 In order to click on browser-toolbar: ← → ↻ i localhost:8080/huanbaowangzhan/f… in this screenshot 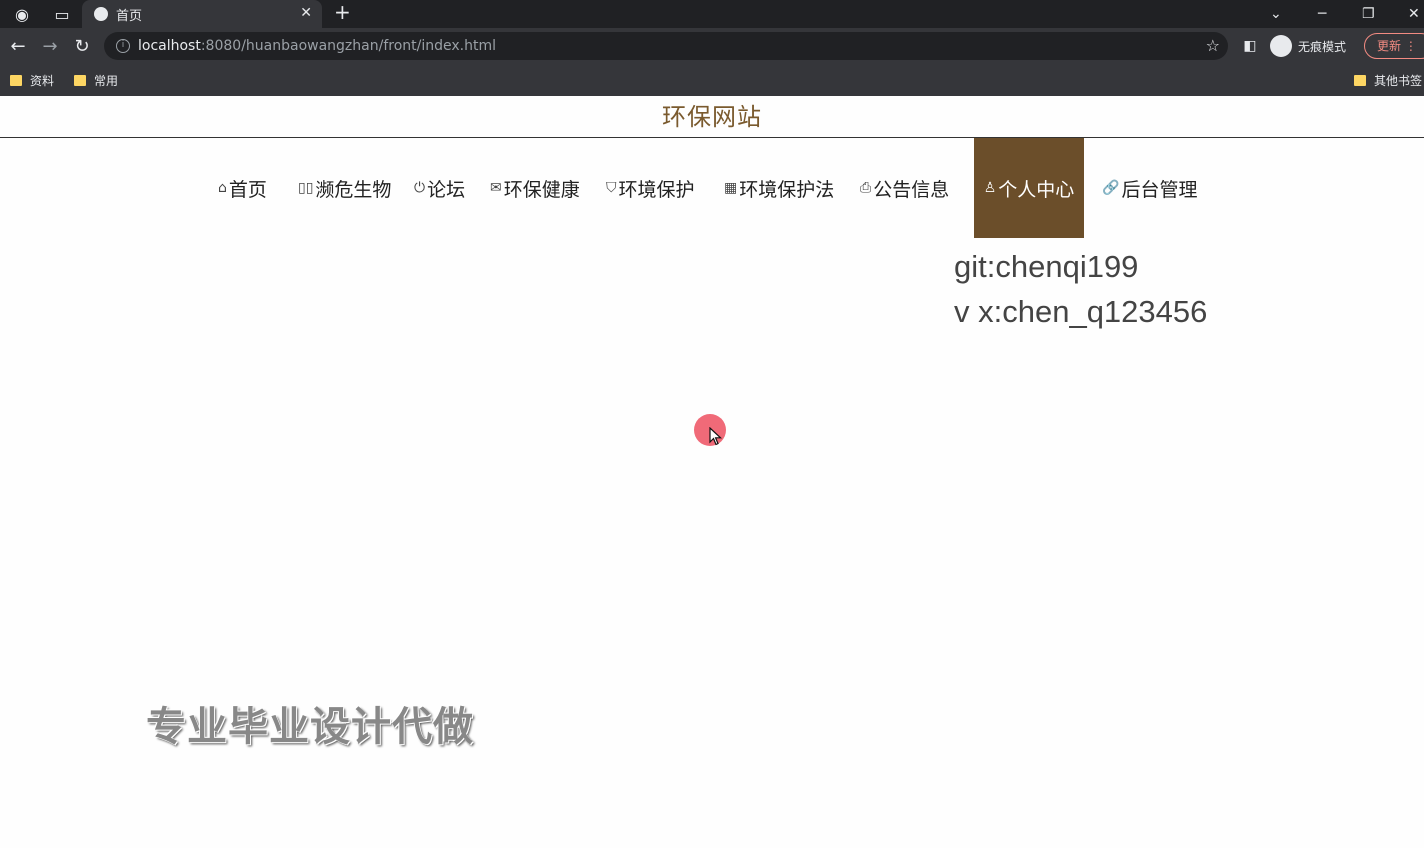, I will do `click(712, 46)`.